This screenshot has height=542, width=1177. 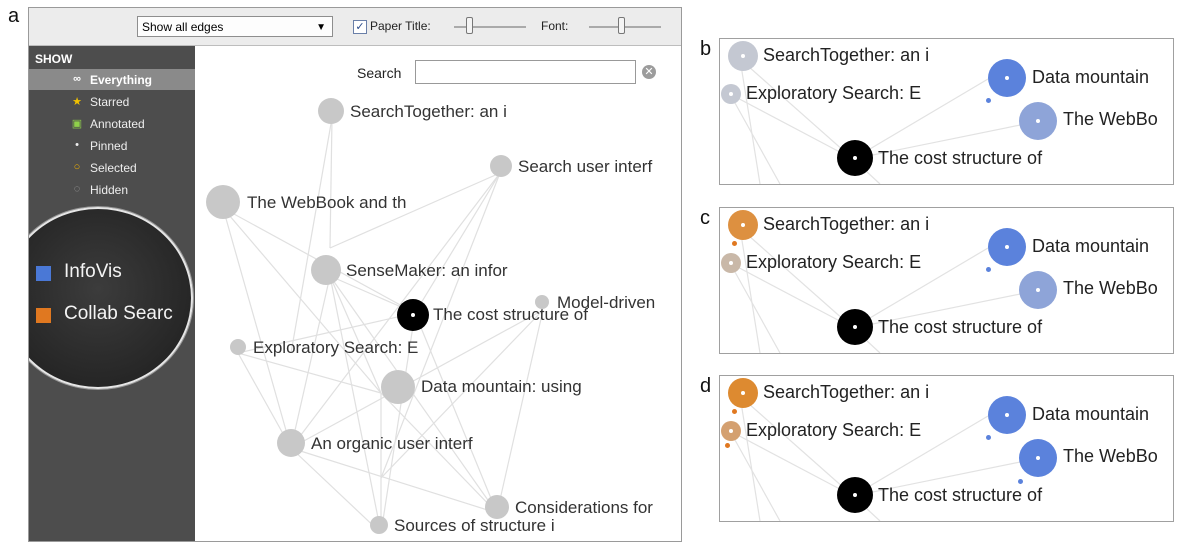 I want to click on sidebar-item-everything: ∞ Everything, so click(x=112, y=79).